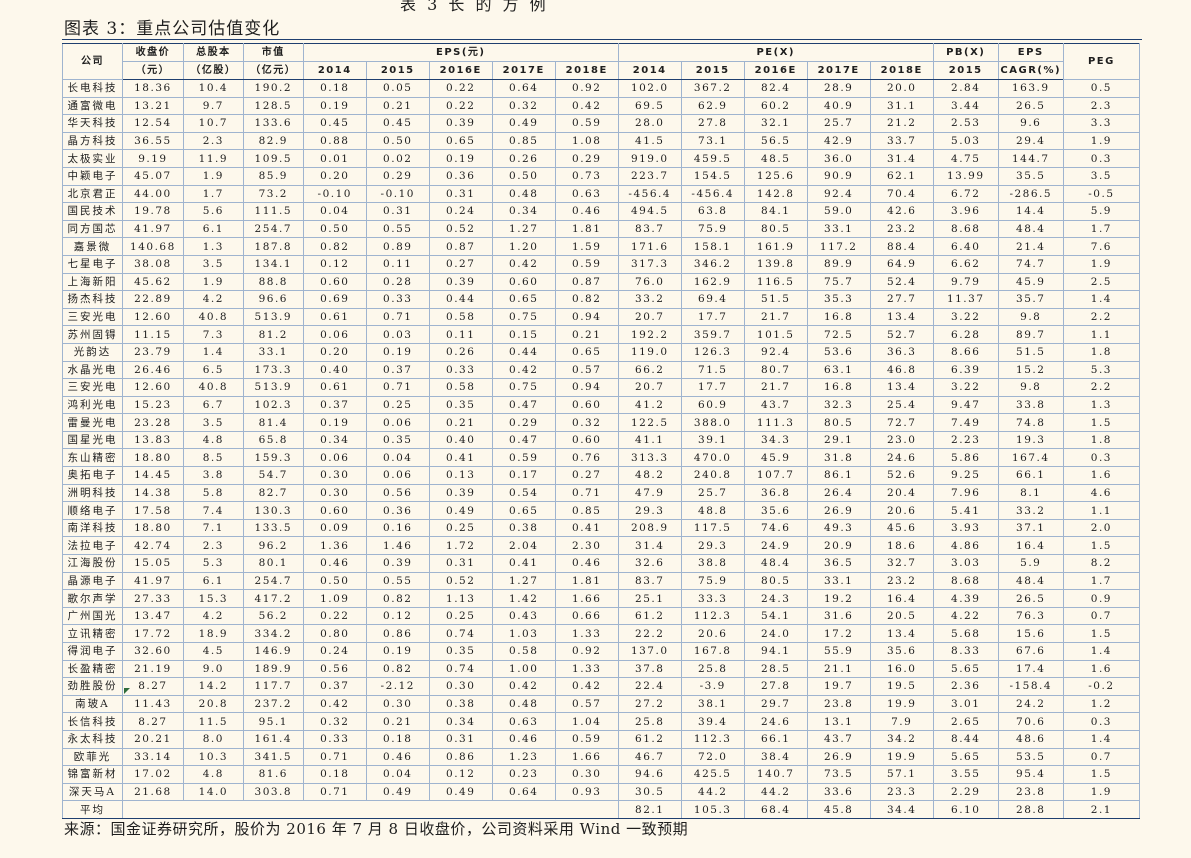 The width and height of the screenshot is (1191, 858). What do you see at coordinates (1101, 370) in the screenshot?
I see `value-cell: 5.3` at bounding box center [1101, 370].